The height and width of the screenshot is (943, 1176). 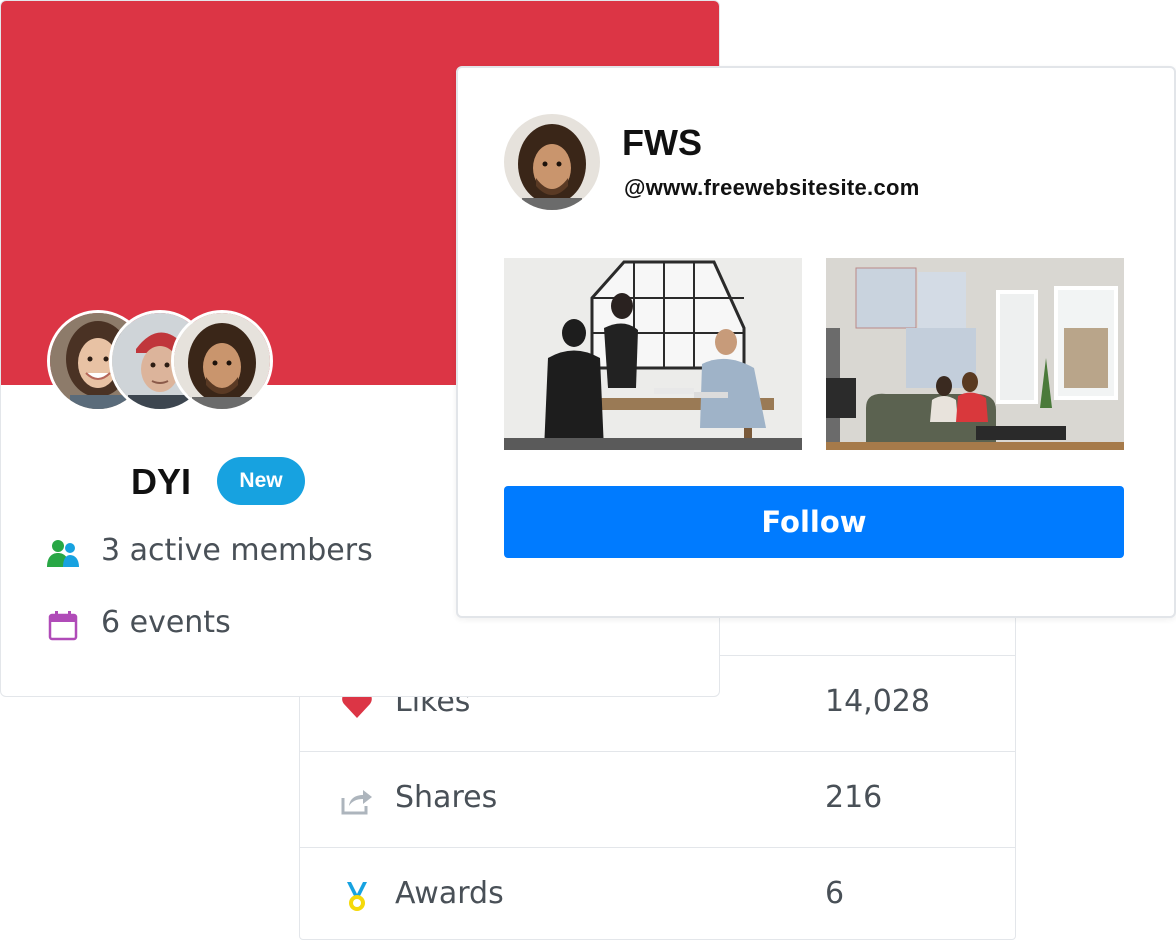 What do you see at coordinates (877, 701) in the screenshot?
I see `stat-value: 14,028` at bounding box center [877, 701].